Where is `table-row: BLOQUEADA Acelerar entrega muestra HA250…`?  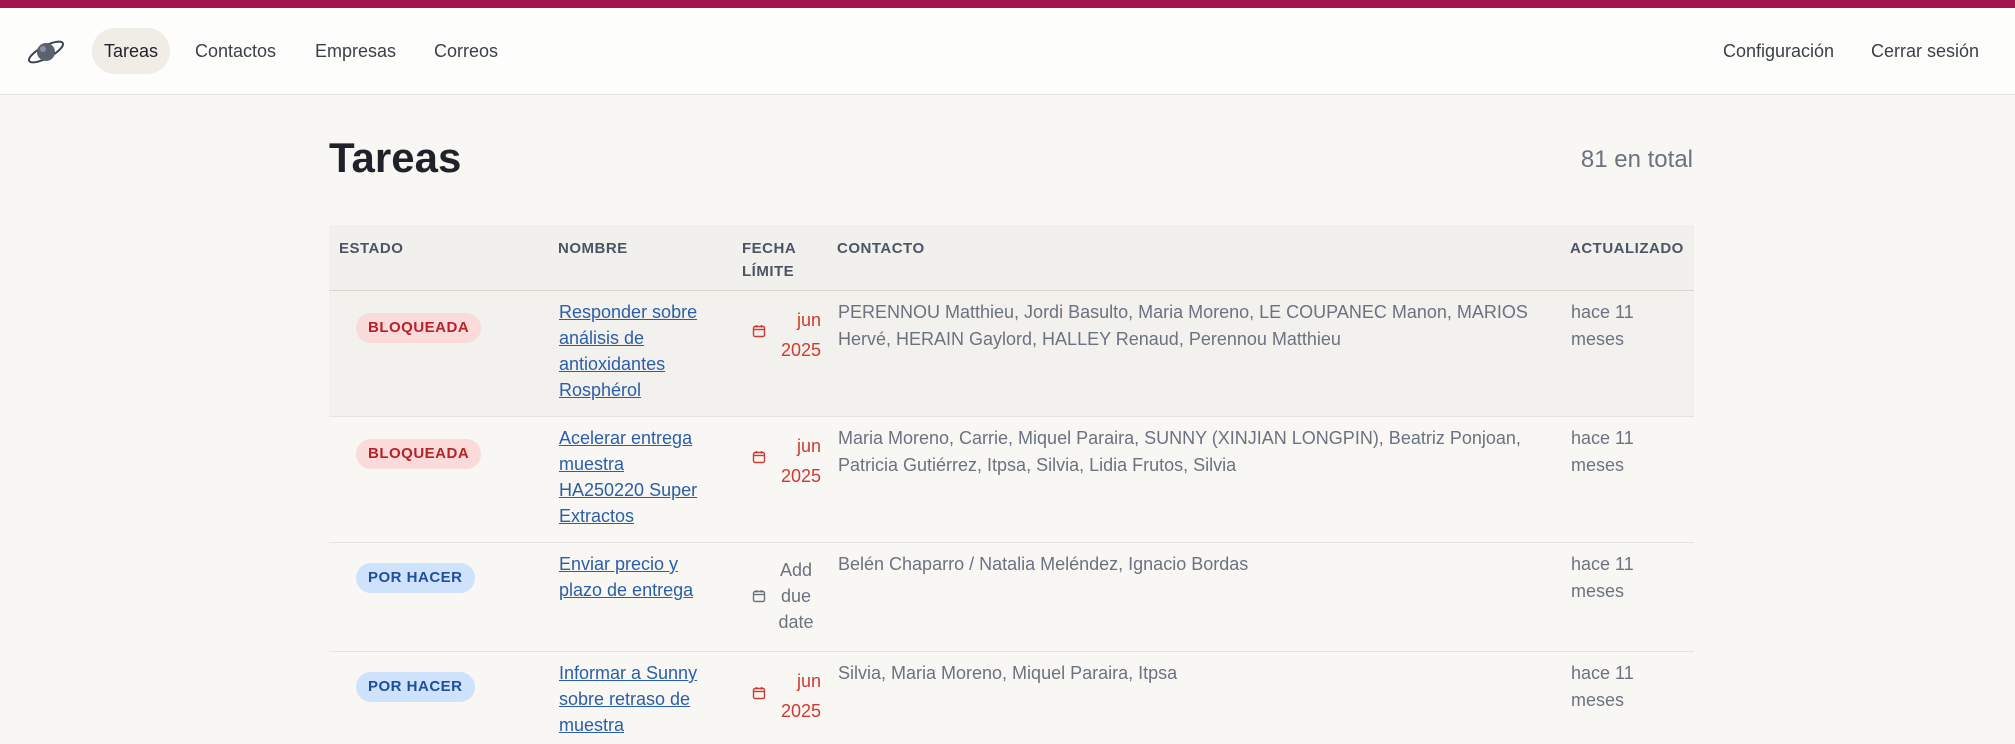
table-row: BLOQUEADA Acelerar entrega muestra HA250… is located at coordinates (1011, 480).